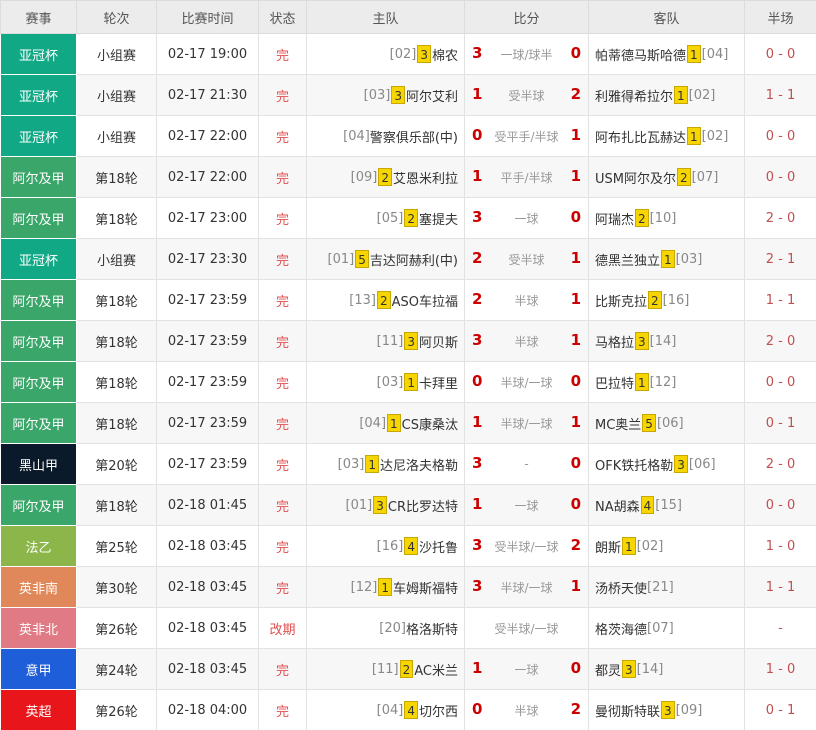 This screenshot has width=816, height=730. I want to click on score-cell: 2 半球 1, so click(526, 300).